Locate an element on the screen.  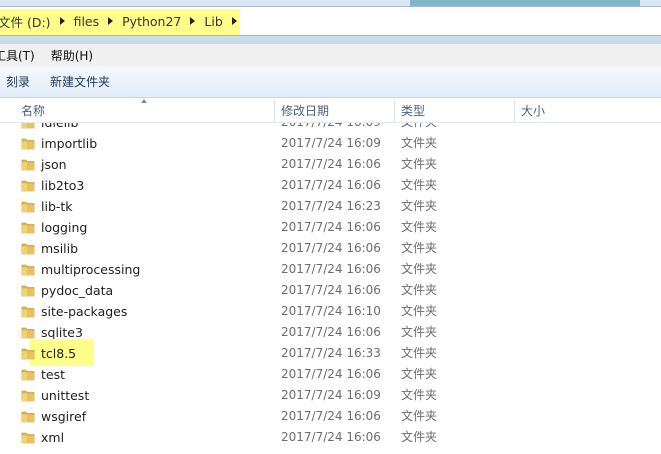
file-row: msilib 2017/7/24 16:06 文件夹 is located at coordinates (330, 248).